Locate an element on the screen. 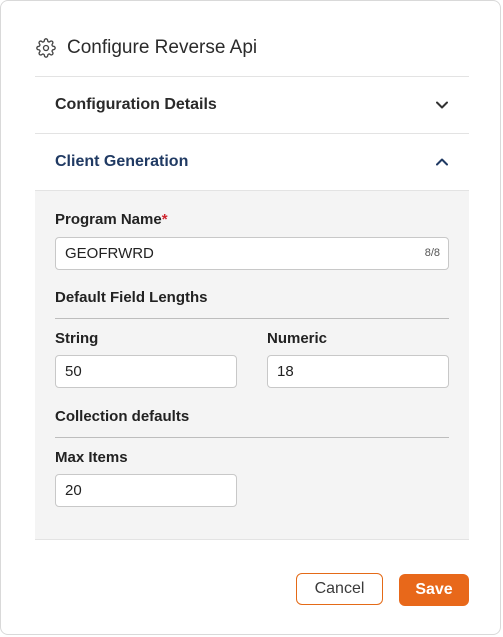  string-label: String is located at coordinates (77, 338).